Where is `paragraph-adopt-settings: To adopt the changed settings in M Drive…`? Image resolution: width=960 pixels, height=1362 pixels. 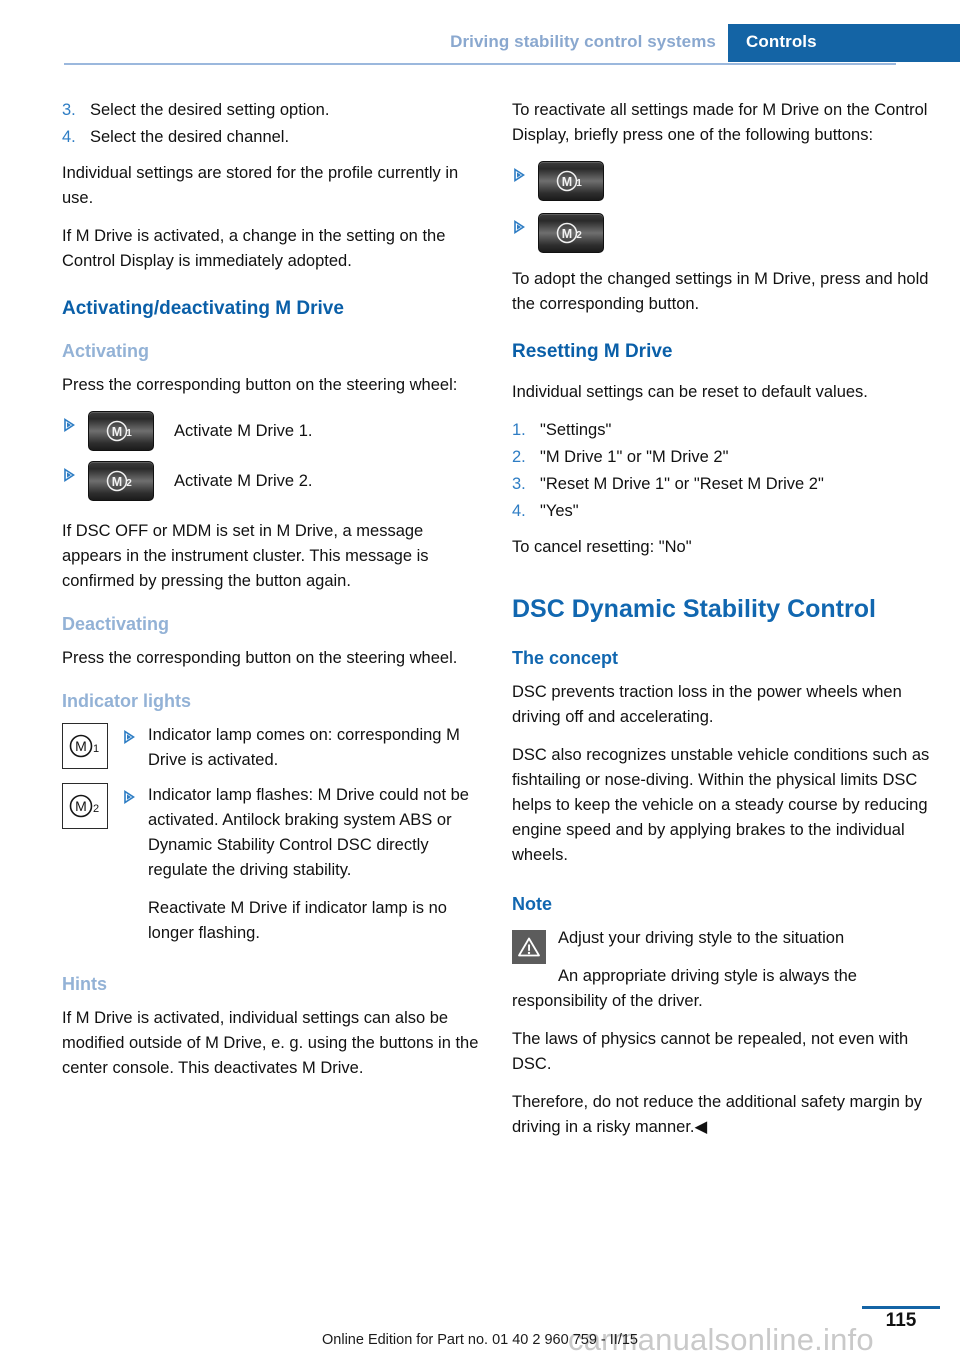 paragraph-adopt-settings: To adopt the changed settings in M Drive… is located at coordinates (720, 291).